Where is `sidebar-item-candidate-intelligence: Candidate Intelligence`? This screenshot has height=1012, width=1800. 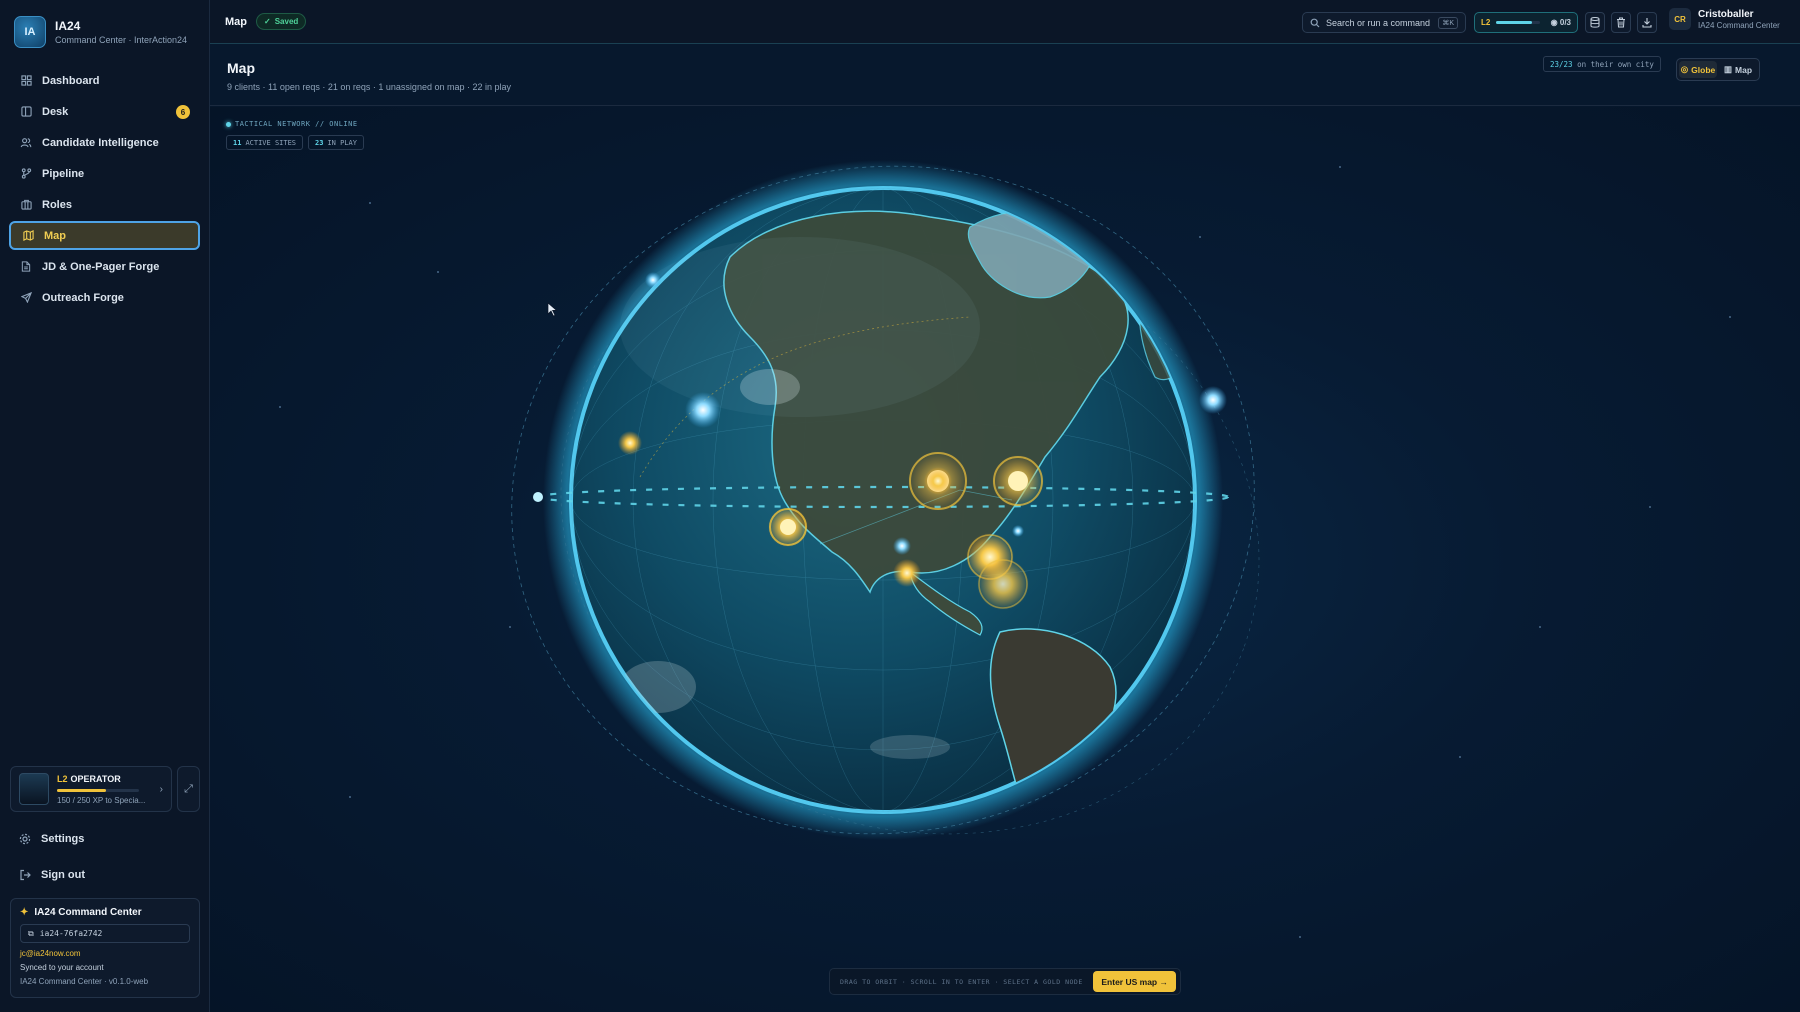
sidebar-item-candidate-intelligence: Candidate Intelligence is located at coordinates (104, 142).